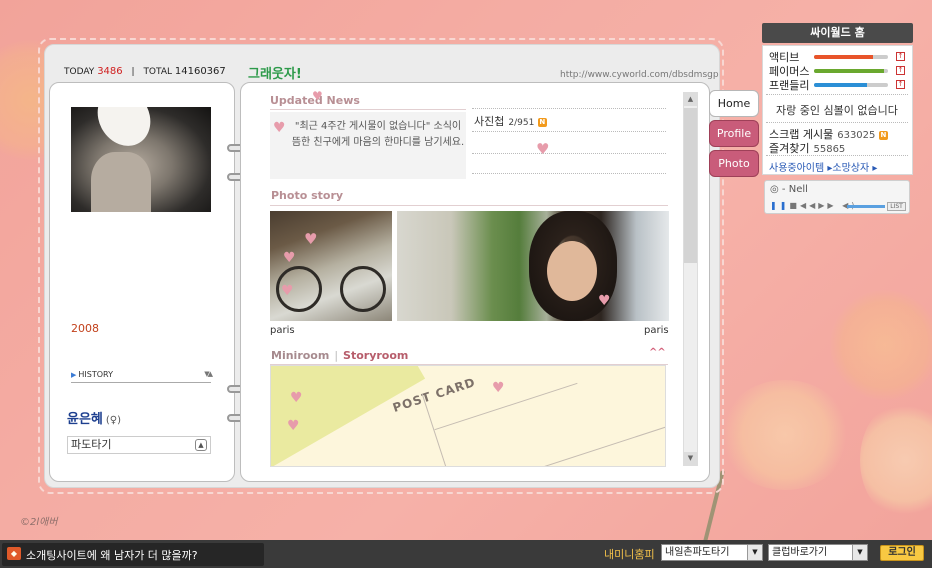  I want to click on album-count: 2/951, so click(521, 123).